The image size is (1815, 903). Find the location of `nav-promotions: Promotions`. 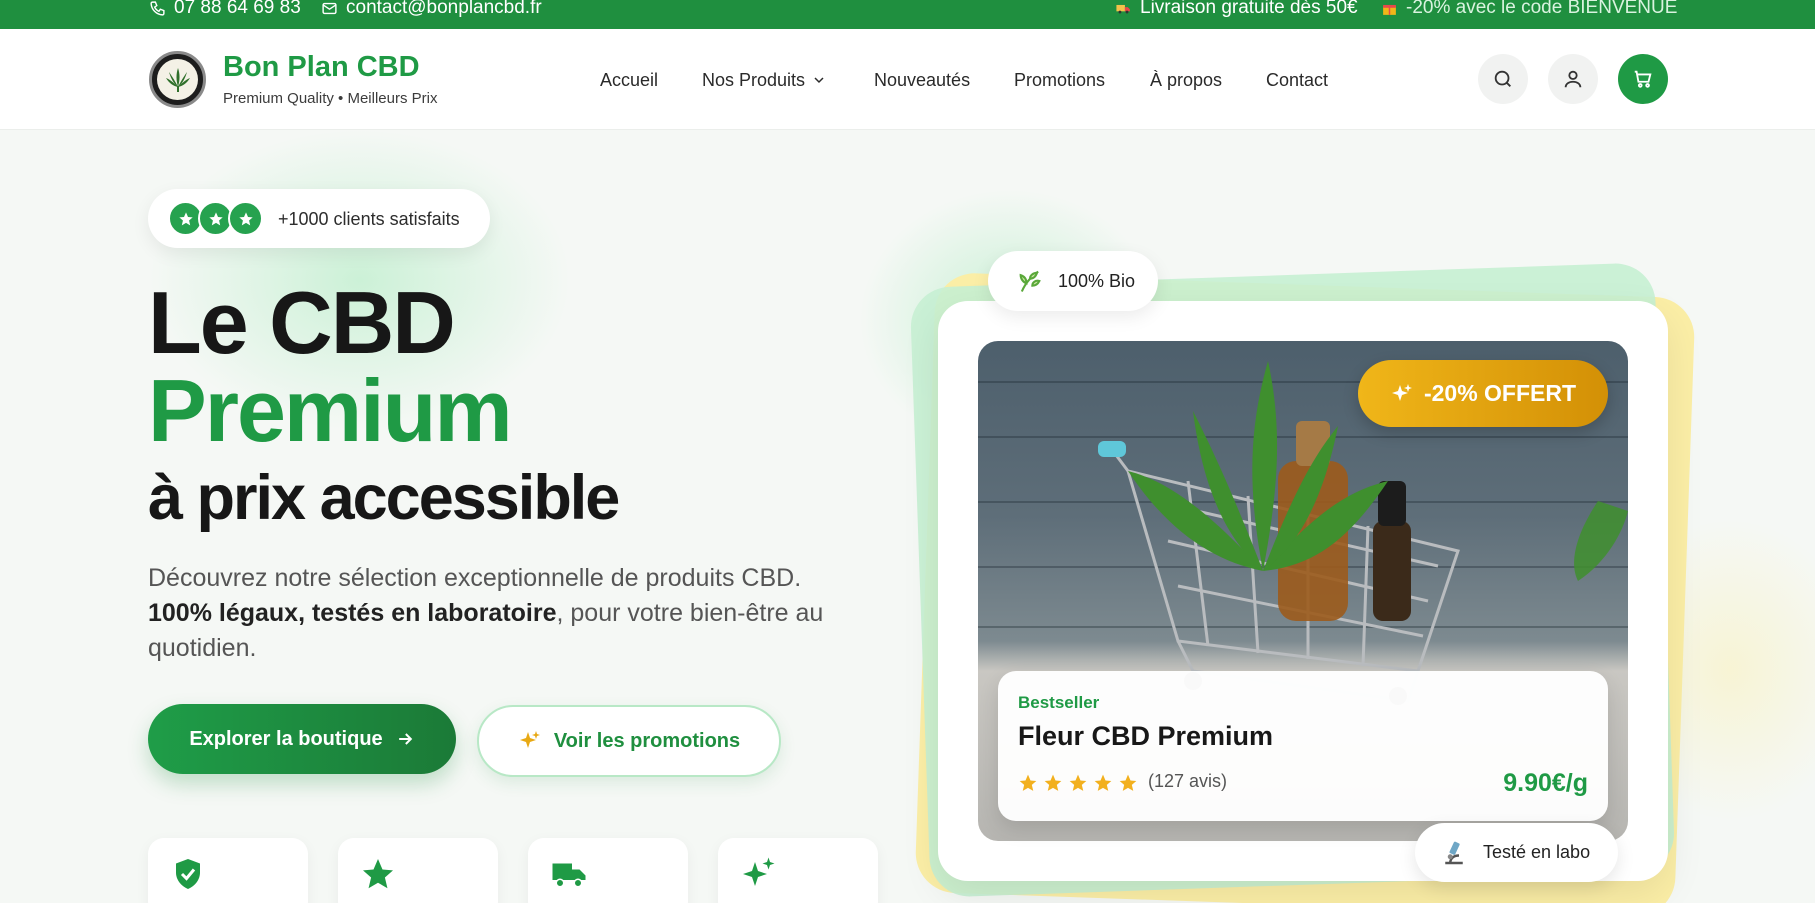

nav-promotions: Promotions is located at coordinates (1059, 80).